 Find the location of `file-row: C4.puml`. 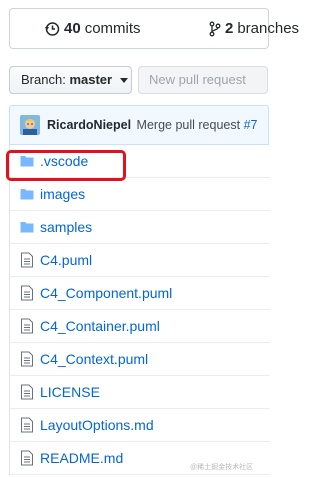

file-row: C4.puml is located at coordinates (140, 260).